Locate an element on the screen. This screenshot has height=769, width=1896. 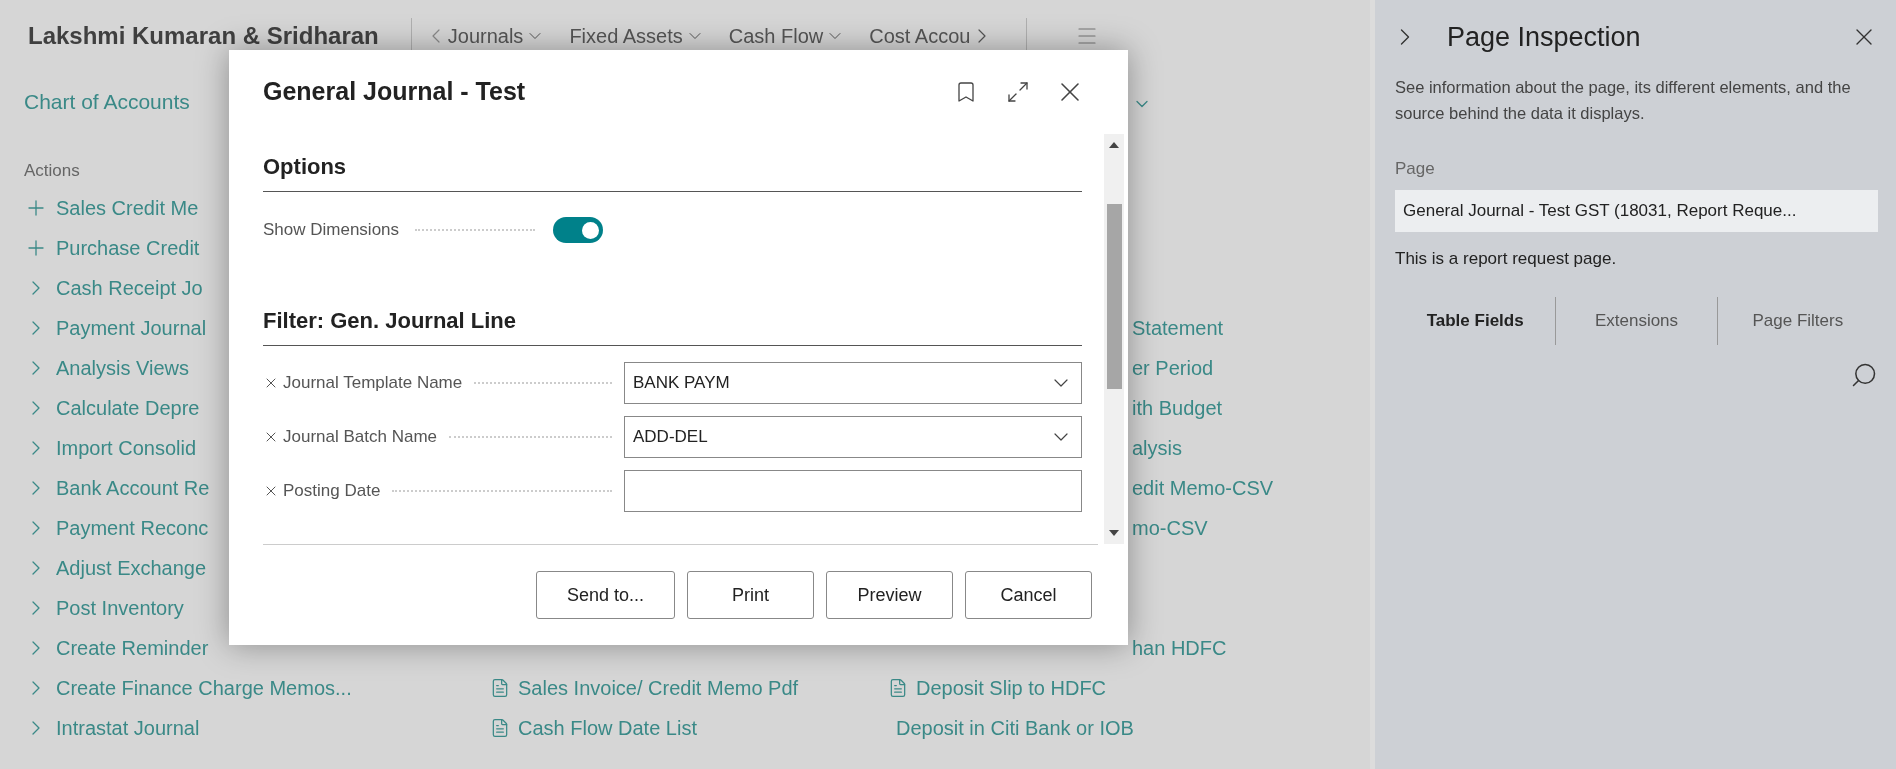
action-link: Analysis Views is located at coordinates (123, 368).